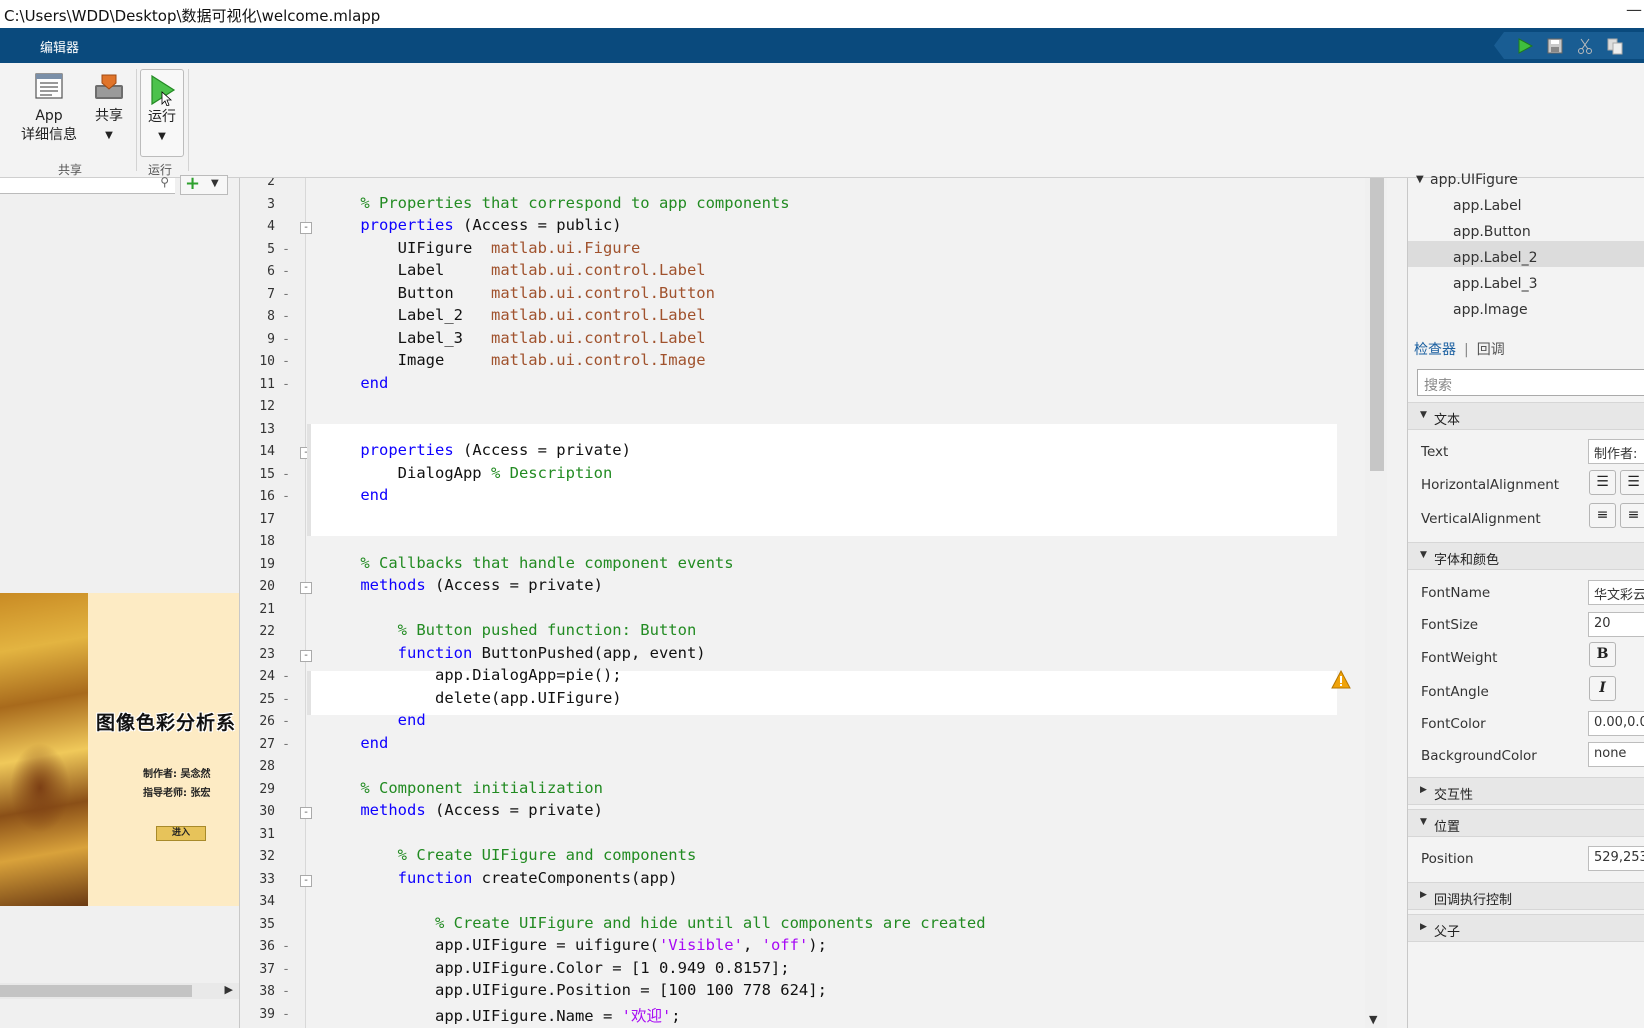 The height and width of the screenshot is (1028, 1644). I want to click on code-line: Label_2 matlab.ui.control.Label, so click(514, 315).